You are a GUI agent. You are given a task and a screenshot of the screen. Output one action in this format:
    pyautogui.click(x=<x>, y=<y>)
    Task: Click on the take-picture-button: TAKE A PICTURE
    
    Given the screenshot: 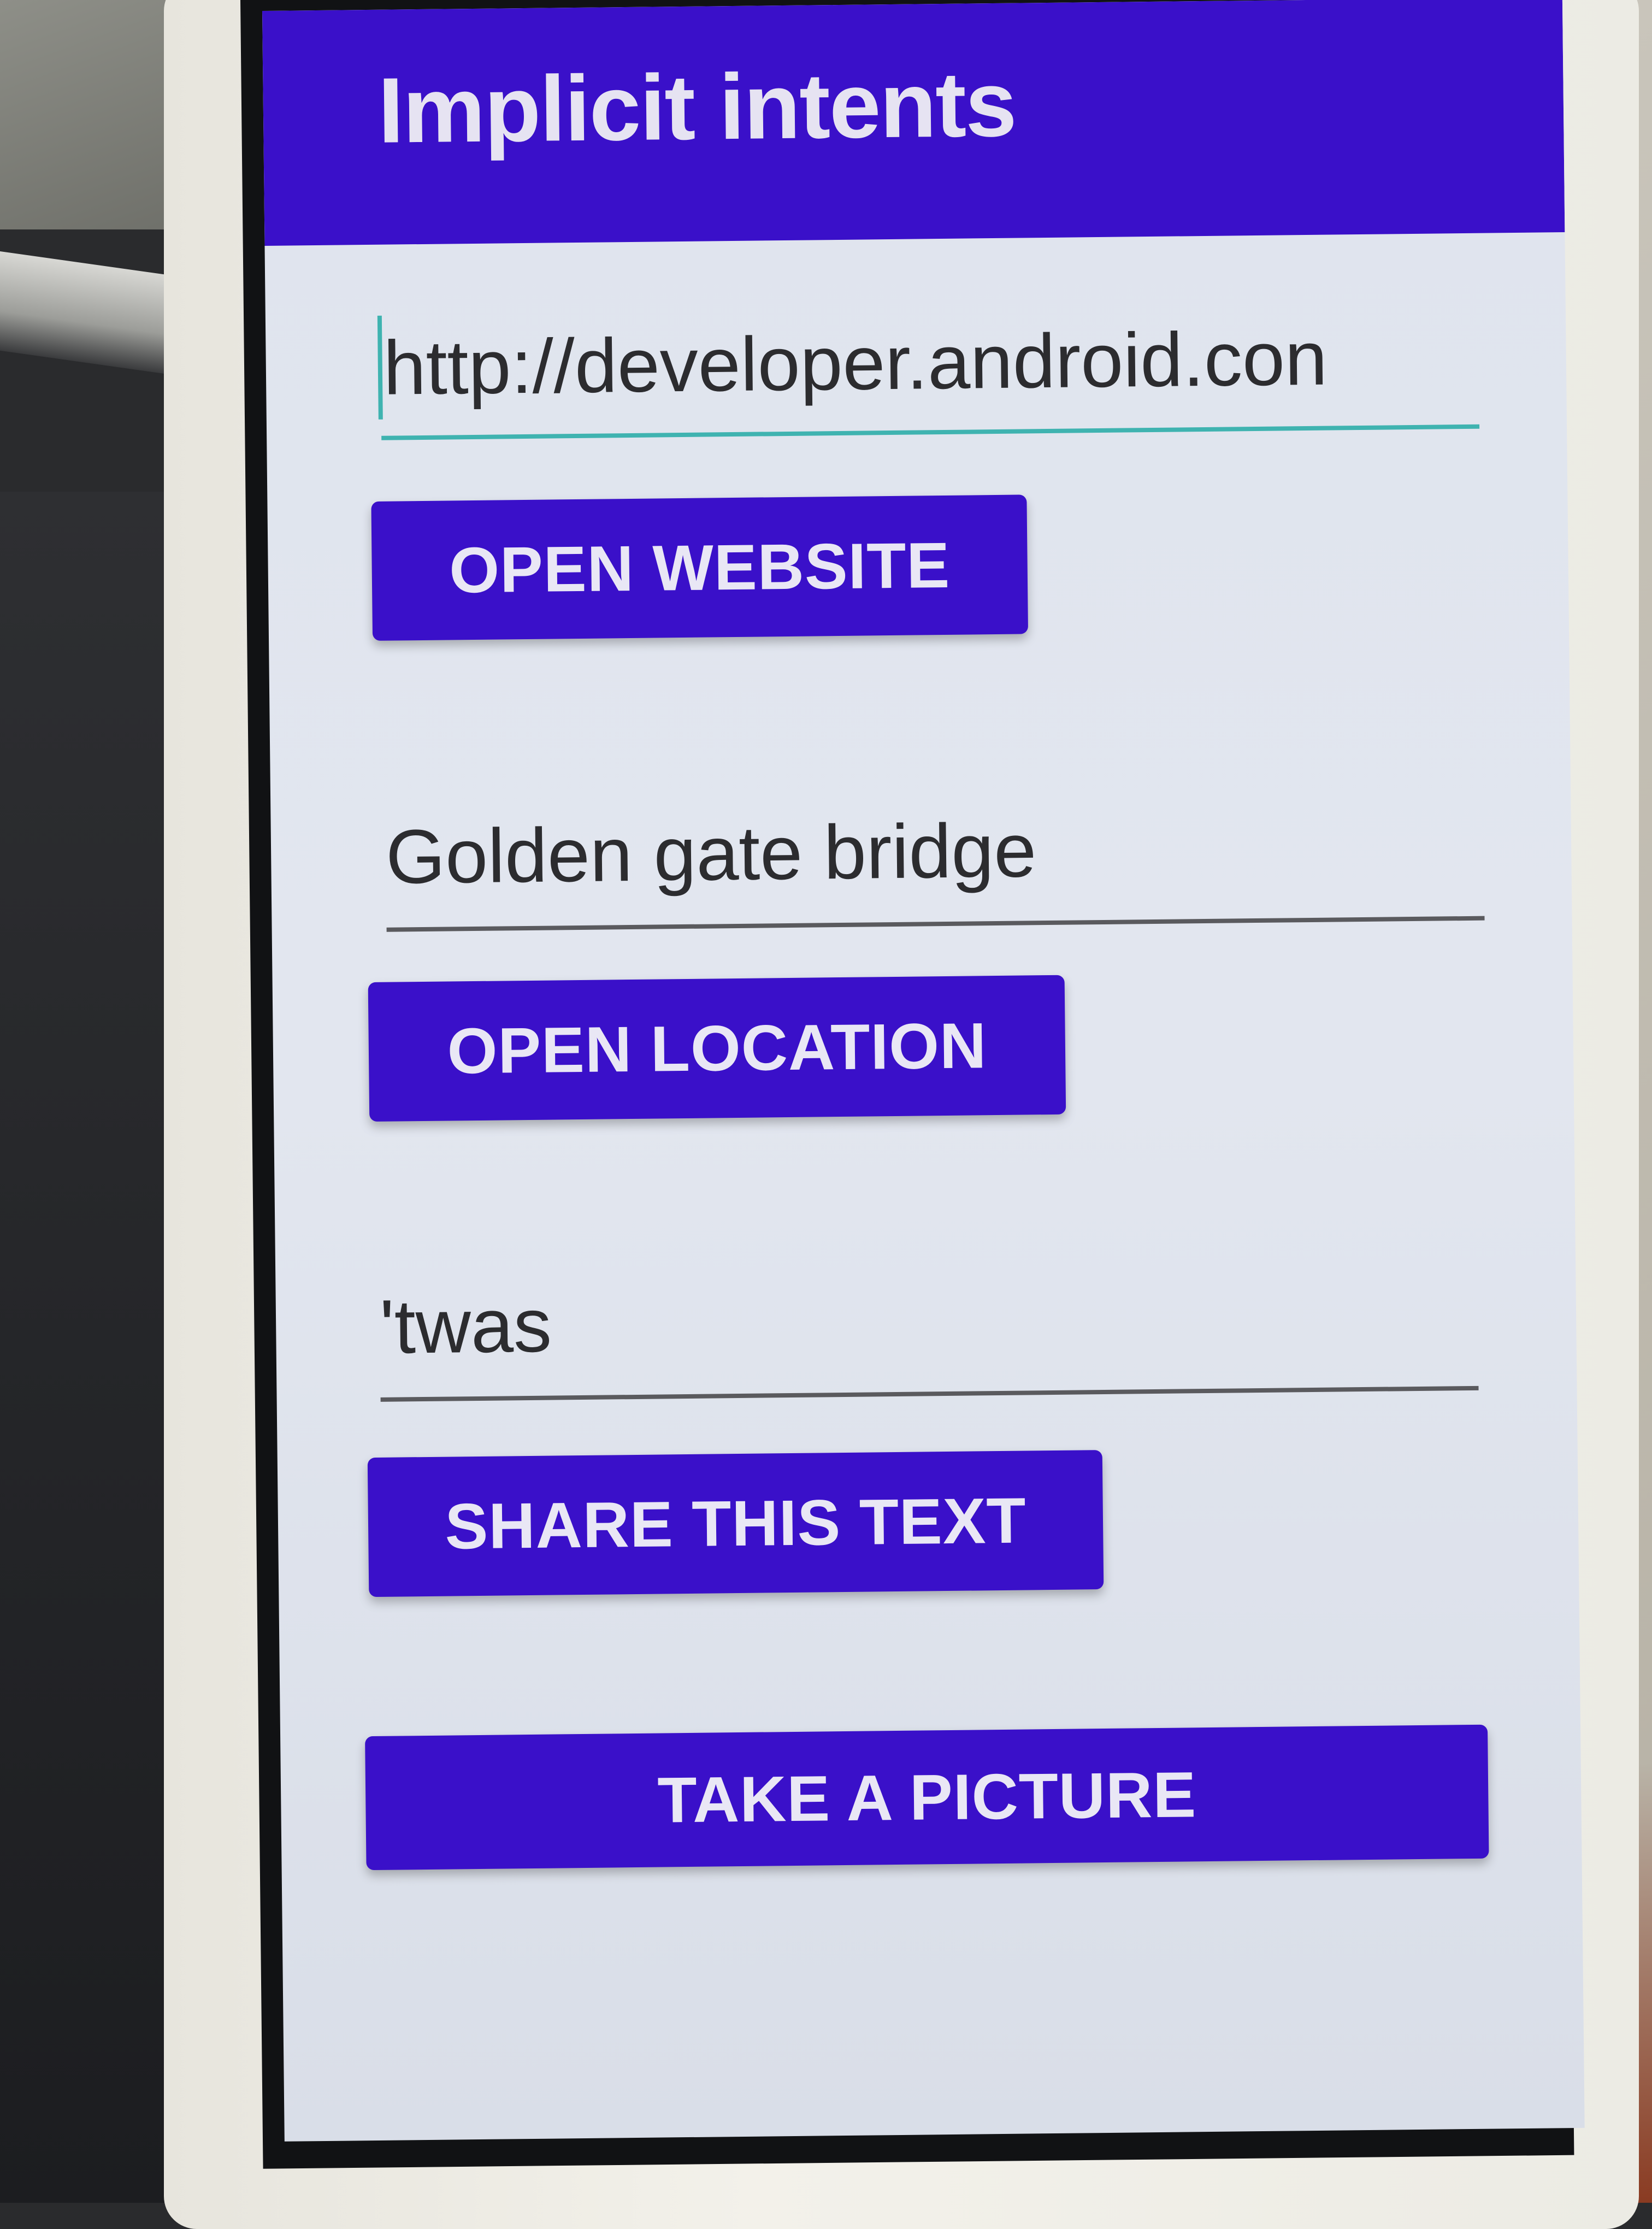 What is the action you would take?
    pyautogui.click(x=927, y=1797)
    